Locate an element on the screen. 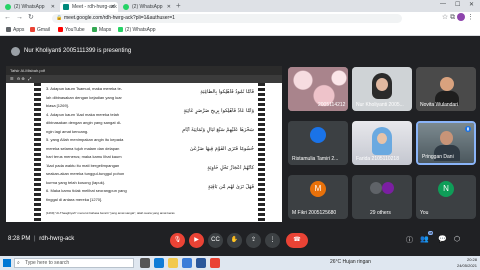 The width and height of the screenshot is (480, 270). star-icon: ☆ is located at coordinates (445, 17).